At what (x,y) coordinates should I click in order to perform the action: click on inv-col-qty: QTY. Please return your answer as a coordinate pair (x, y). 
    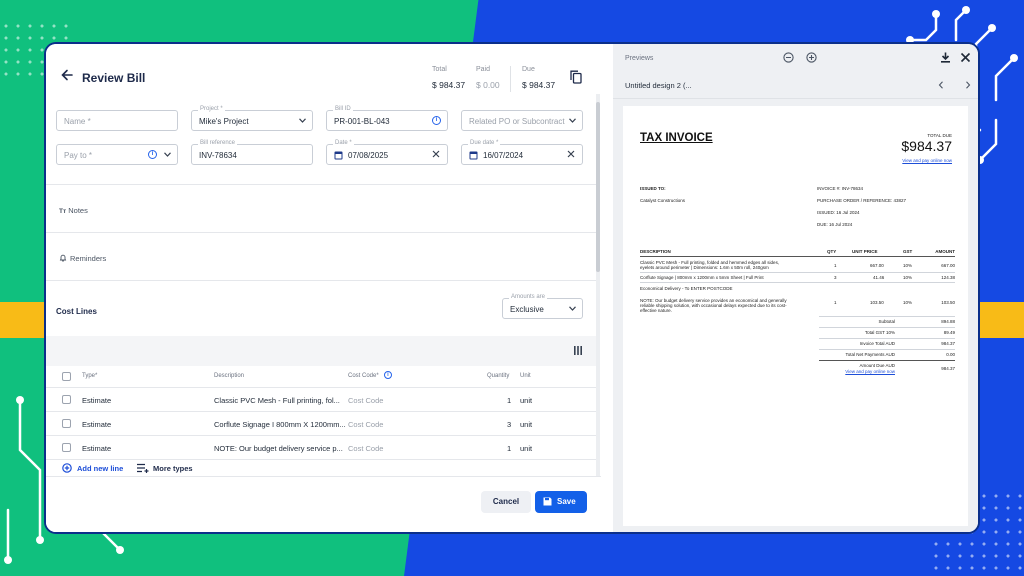
    Looking at the image, I should click on (832, 251).